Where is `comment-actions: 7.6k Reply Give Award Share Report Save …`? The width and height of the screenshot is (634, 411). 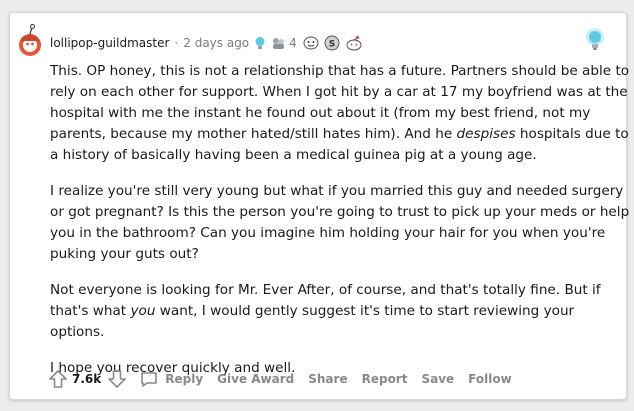 comment-actions: 7.6k Reply Give Award Share Report Save … is located at coordinates (287, 379).